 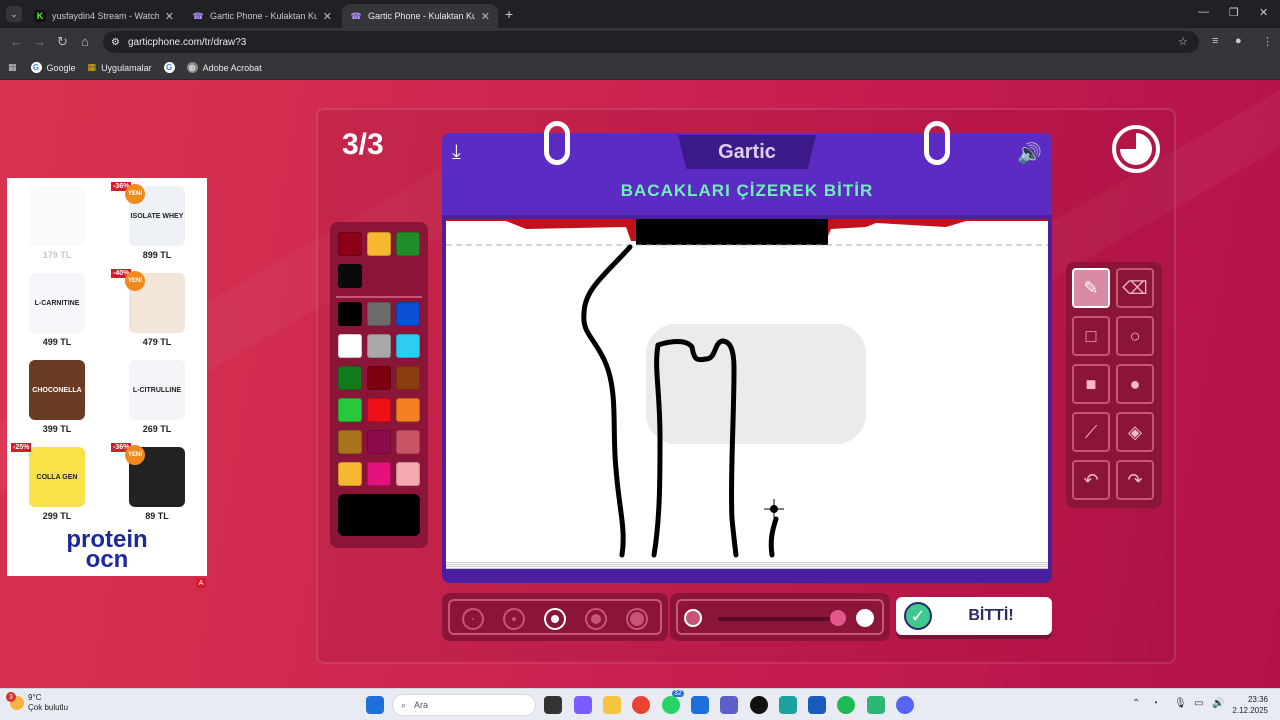 What do you see at coordinates (876, 705) in the screenshot?
I see `android-icon` at bounding box center [876, 705].